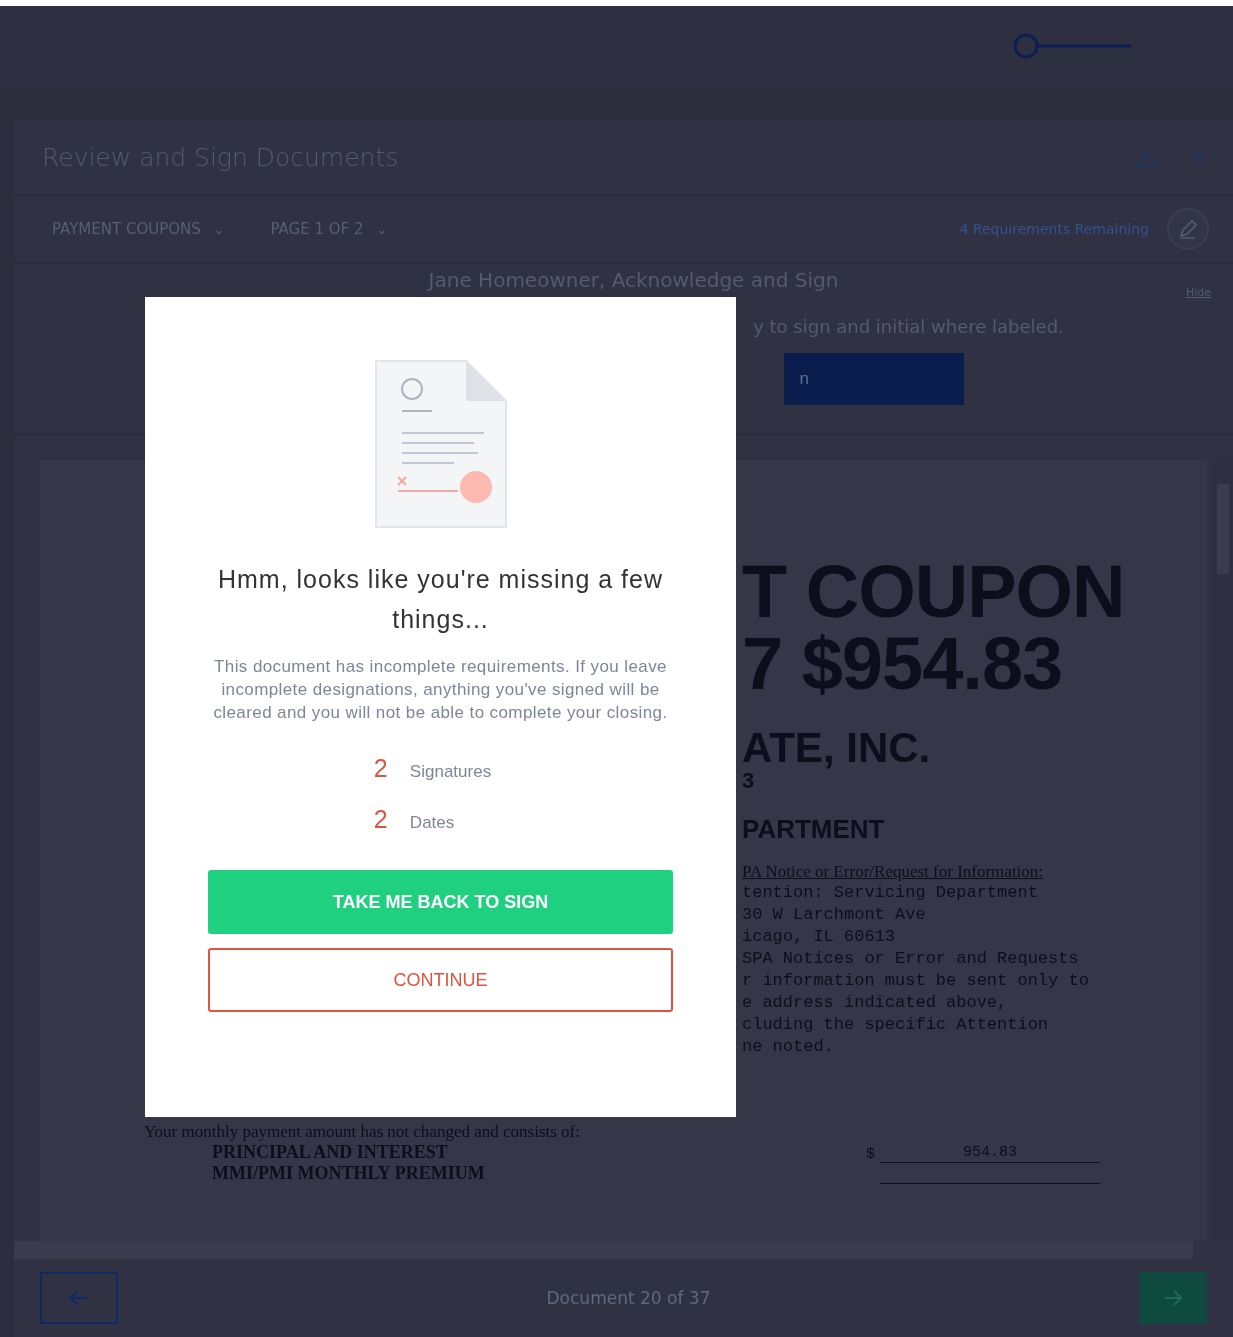  Describe the element at coordinates (440, 902) in the screenshot. I see `take-me-back-button: TAKE ME BACK TO SIGN` at that location.